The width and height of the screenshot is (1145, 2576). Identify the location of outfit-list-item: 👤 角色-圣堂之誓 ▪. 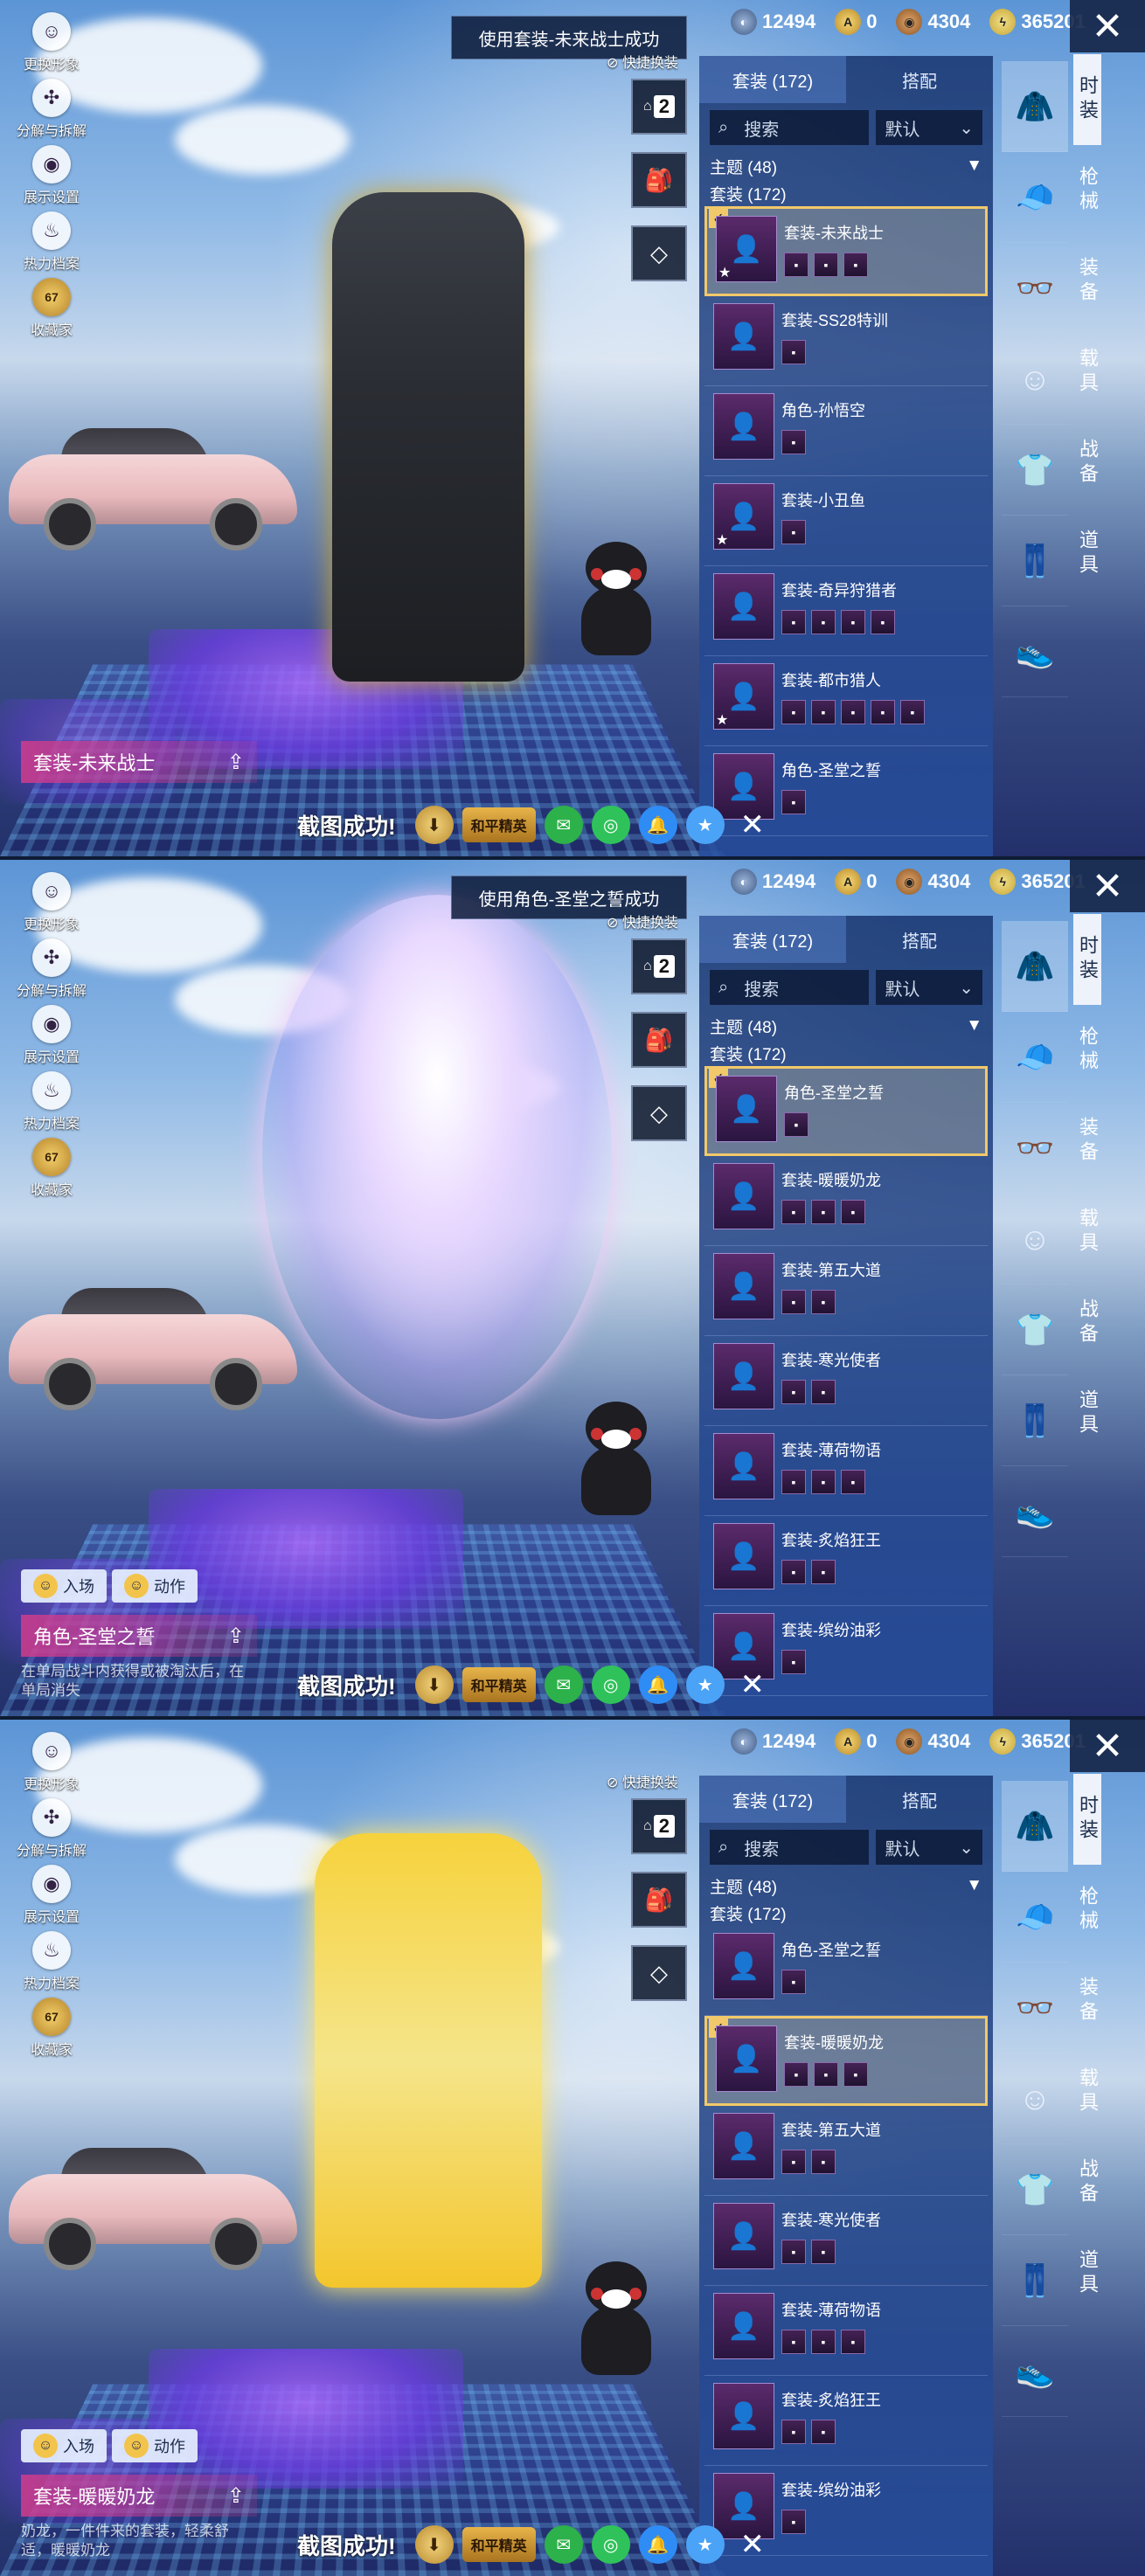
(846, 1971).